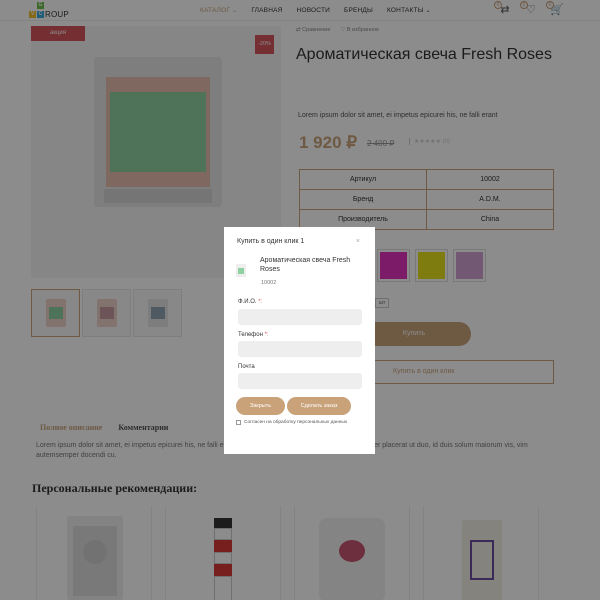 This screenshot has height=600, width=600. What do you see at coordinates (358, 241) in the screenshot?
I see `close-icon: ×` at bounding box center [358, 241].